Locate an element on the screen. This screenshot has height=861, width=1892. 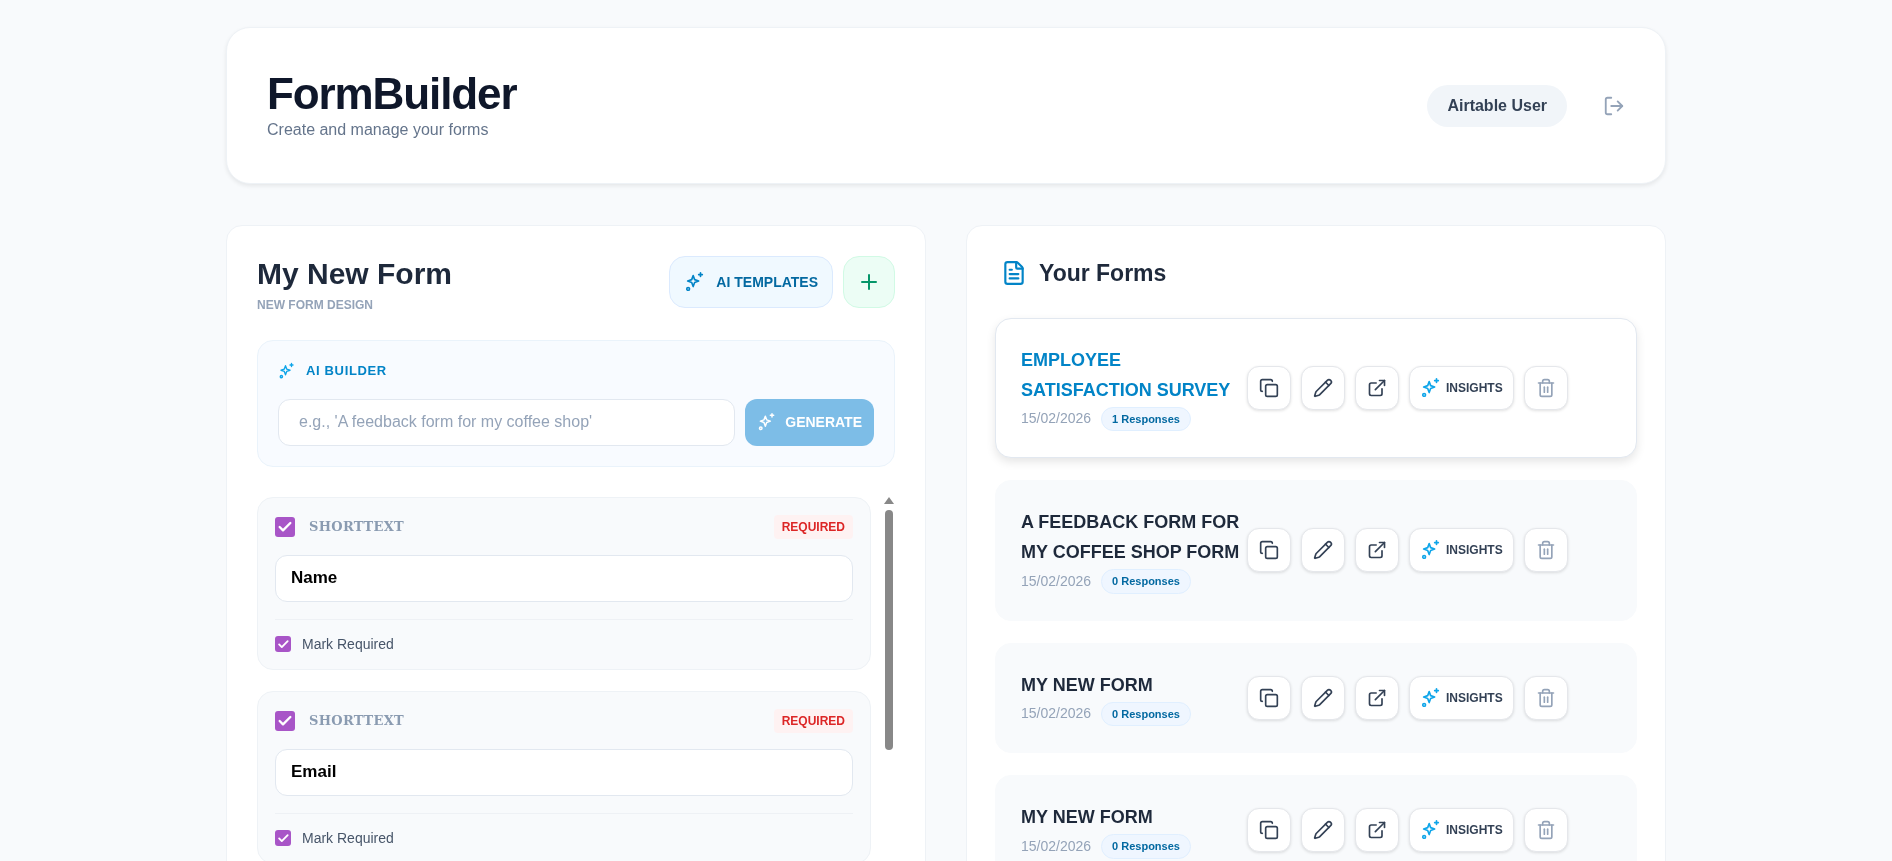
logout-button is located at coordinates (1614, 105).